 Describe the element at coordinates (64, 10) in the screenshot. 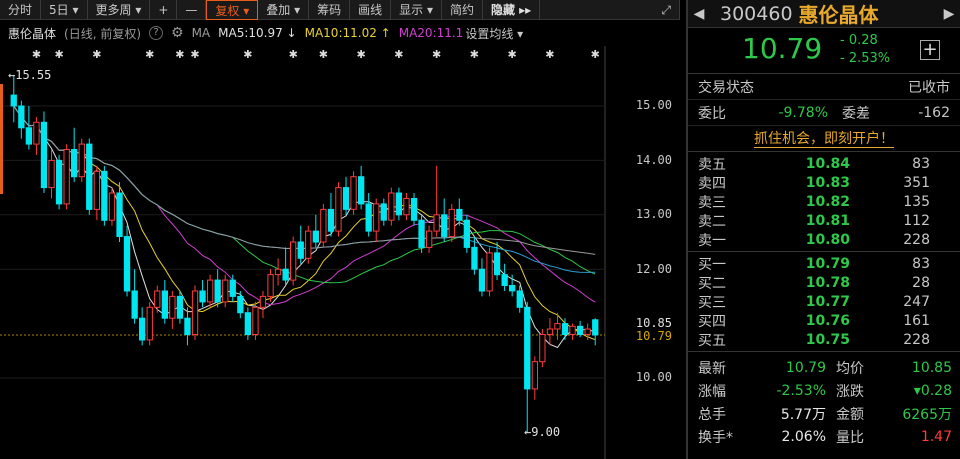

I see `toolbar-button-1: 5日 ▾` at that location.